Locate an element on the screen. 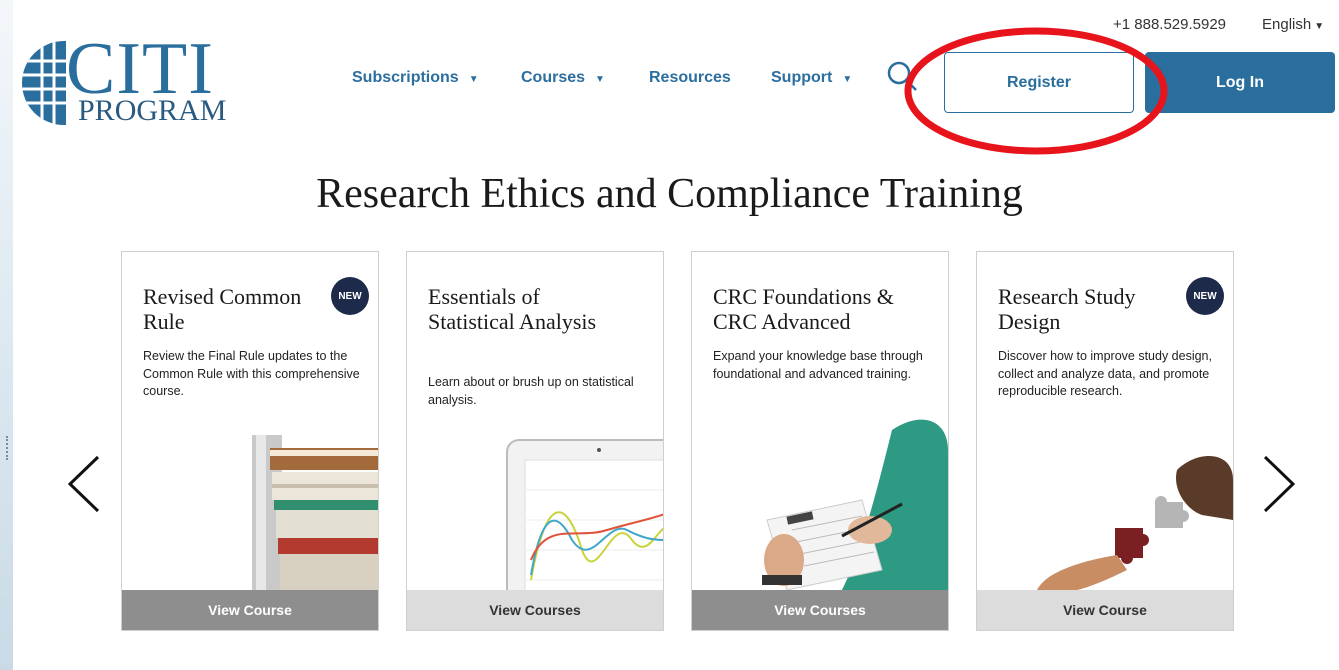 The height and width of the screenshot is (670, 1339). tablet-chart-image is located at coordinates (584, 514).